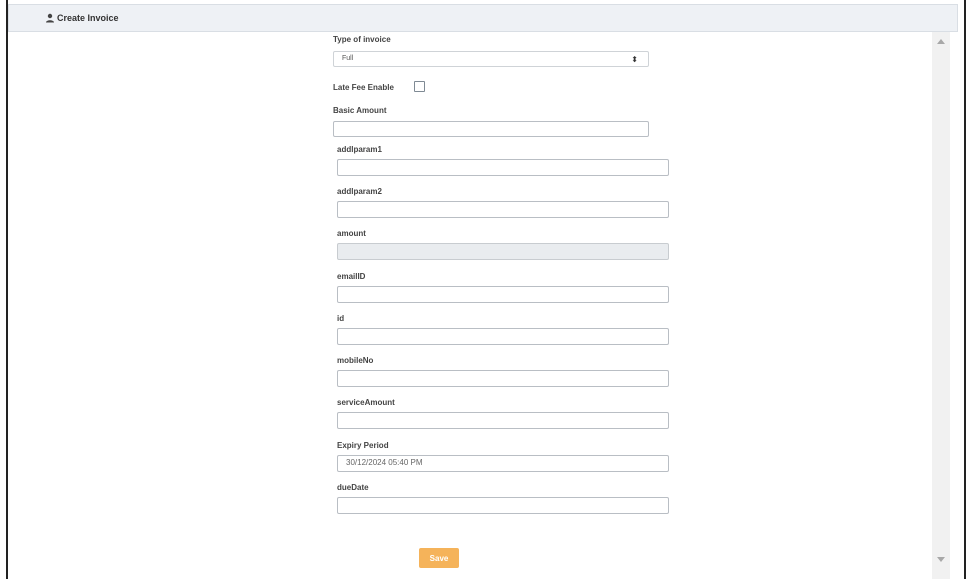 Image resolution: width=969 pixels, height=579 pixels. What do you see at coordinates (503, 294) in the screenshot?
I see `emailid-input` at bounding box center [503, 294].